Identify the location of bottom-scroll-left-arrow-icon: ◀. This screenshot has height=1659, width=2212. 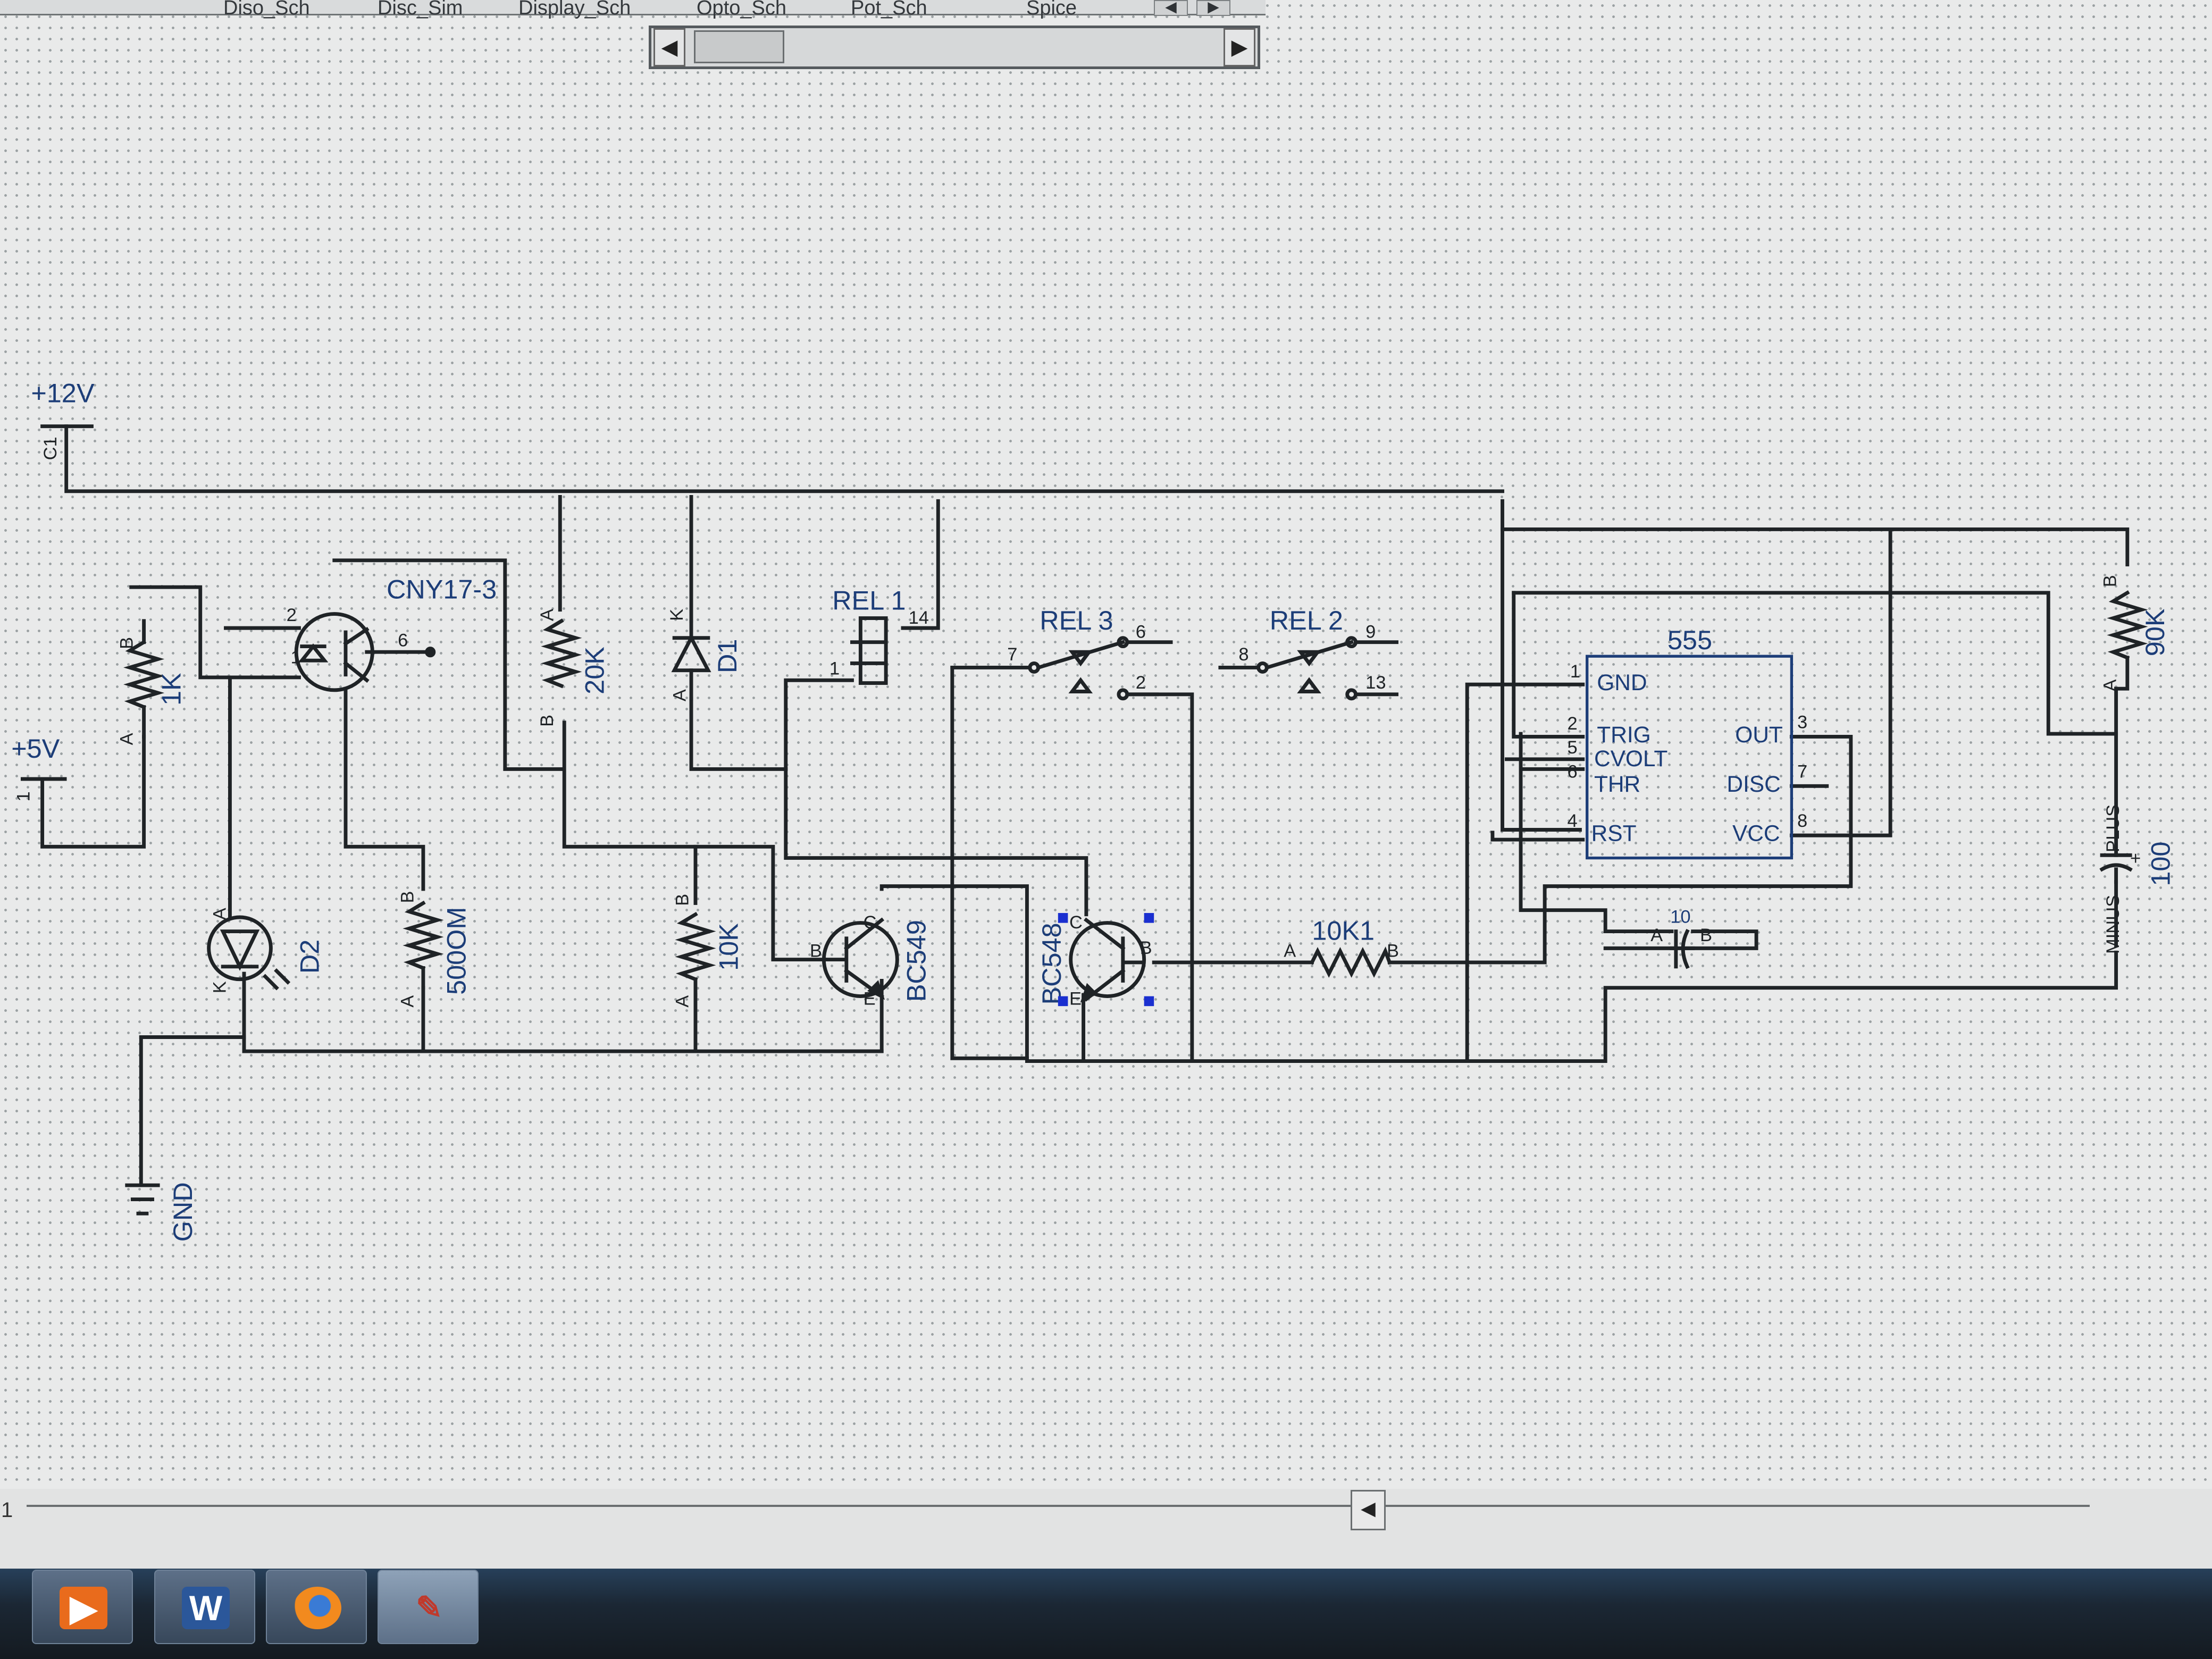
(1368, 1510).